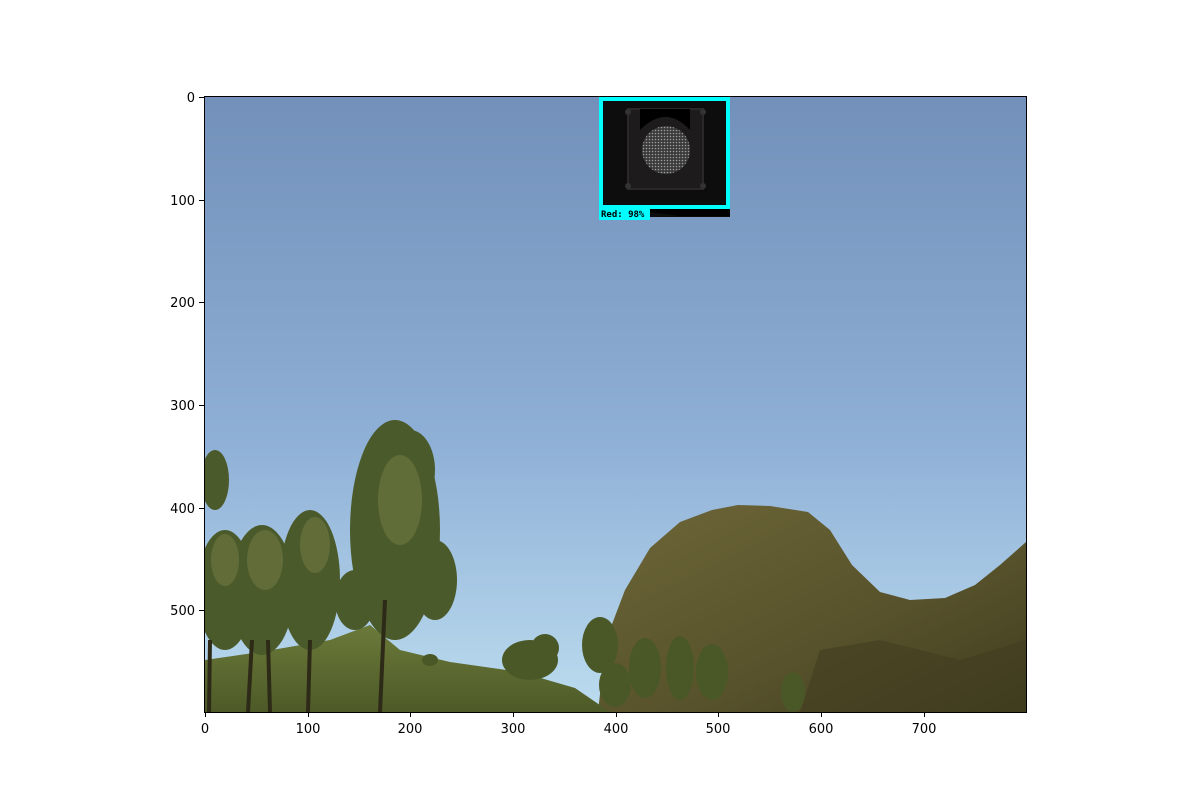 The width and height of the screenshot is (1200, 800). I want to click on traffic-light, so click(665, 158).